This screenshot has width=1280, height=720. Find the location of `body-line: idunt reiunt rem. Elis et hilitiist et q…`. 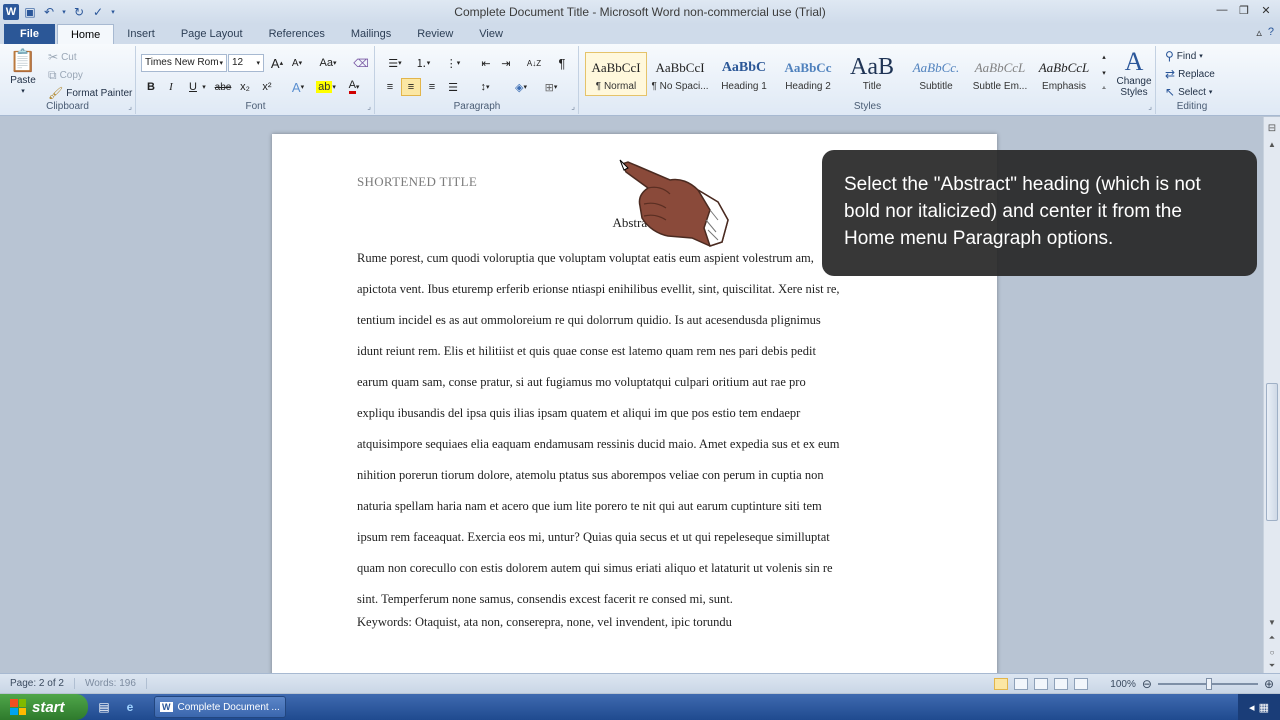

body-line: idunt reiunt rem. Elis et hilitiist et q… is located at coordinates (632, 351).